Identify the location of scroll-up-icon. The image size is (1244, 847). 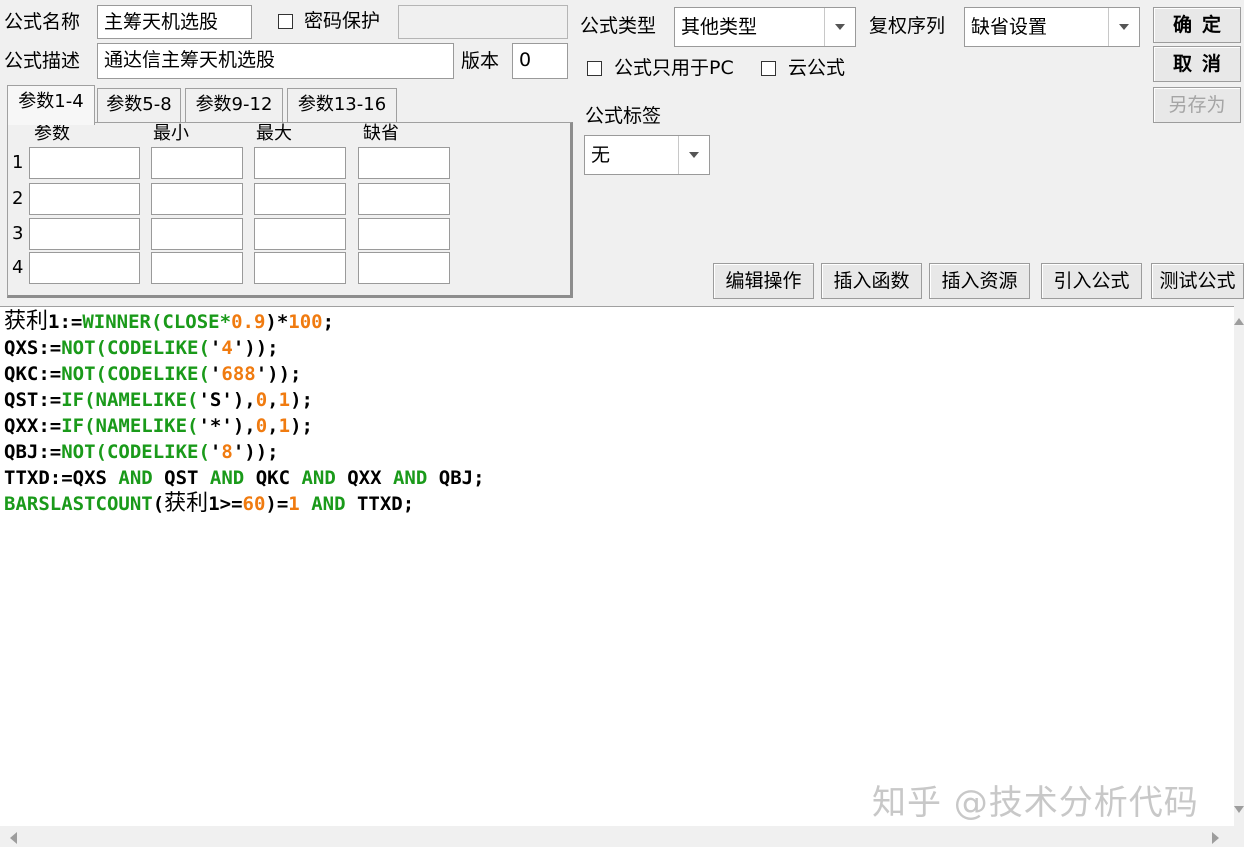
(1239, 321).